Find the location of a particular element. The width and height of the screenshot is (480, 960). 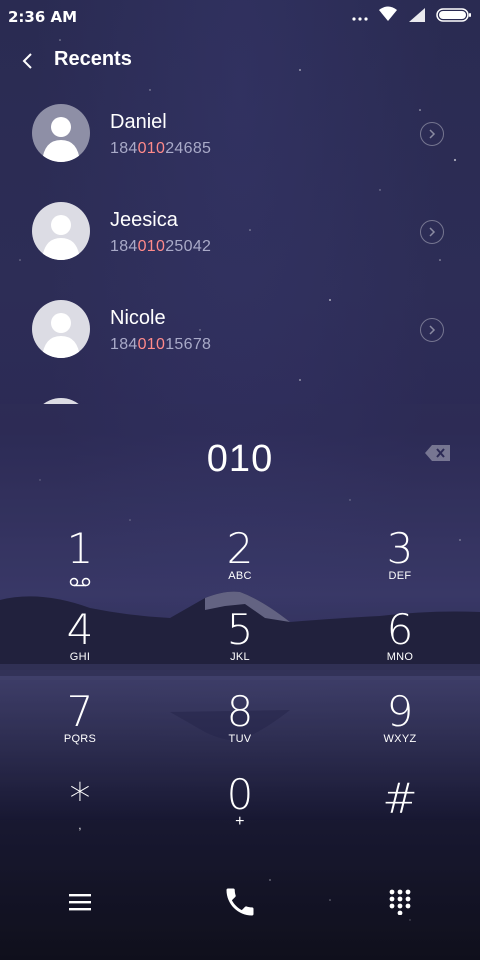

contact-number: 18401015678 is located at coordinates (161, 344).